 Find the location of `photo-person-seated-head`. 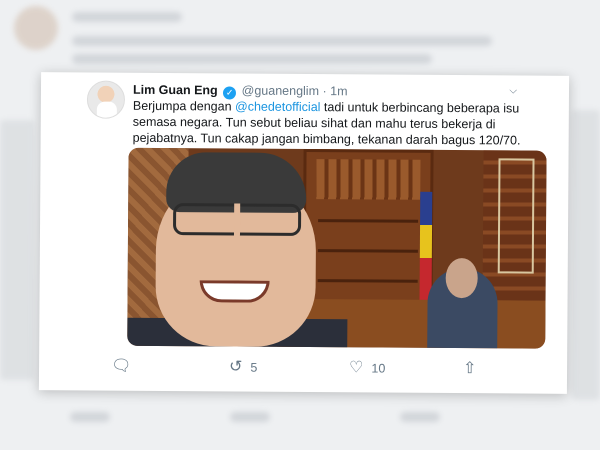

photo-person-seated-head is located at coordinates (461, 278).